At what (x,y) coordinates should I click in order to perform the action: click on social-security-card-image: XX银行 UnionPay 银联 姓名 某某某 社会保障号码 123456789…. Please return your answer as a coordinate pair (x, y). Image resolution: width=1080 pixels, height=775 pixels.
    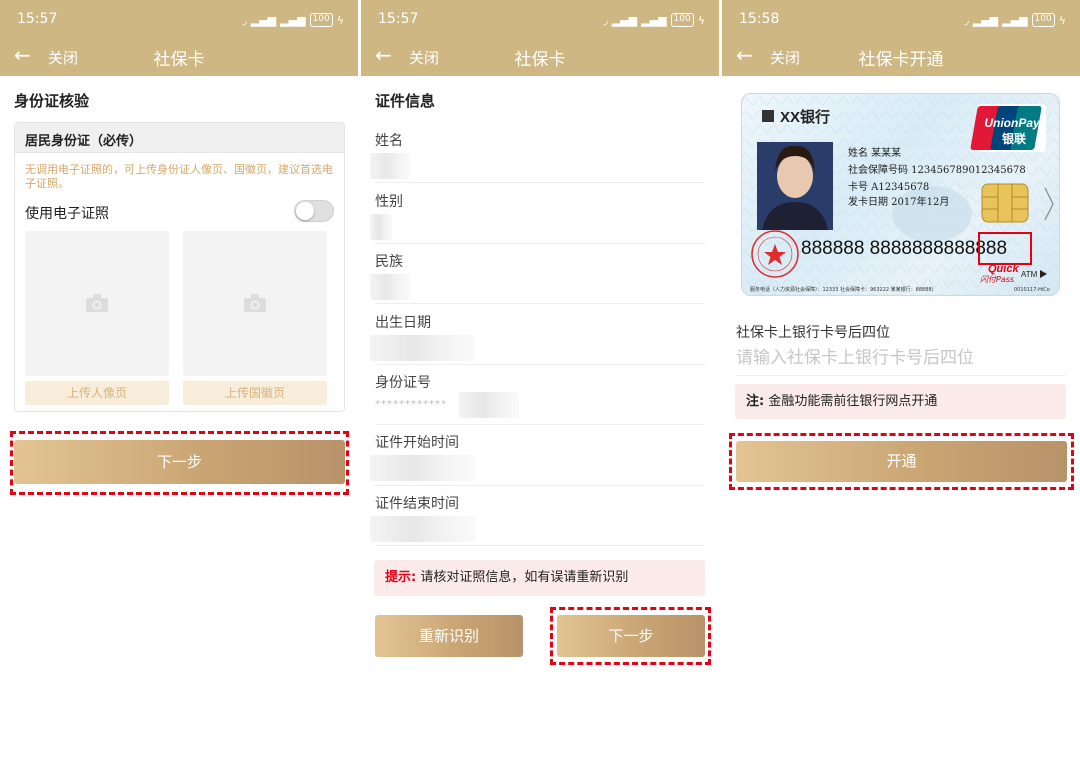
    Looking at the image, I should click on (900, 194).